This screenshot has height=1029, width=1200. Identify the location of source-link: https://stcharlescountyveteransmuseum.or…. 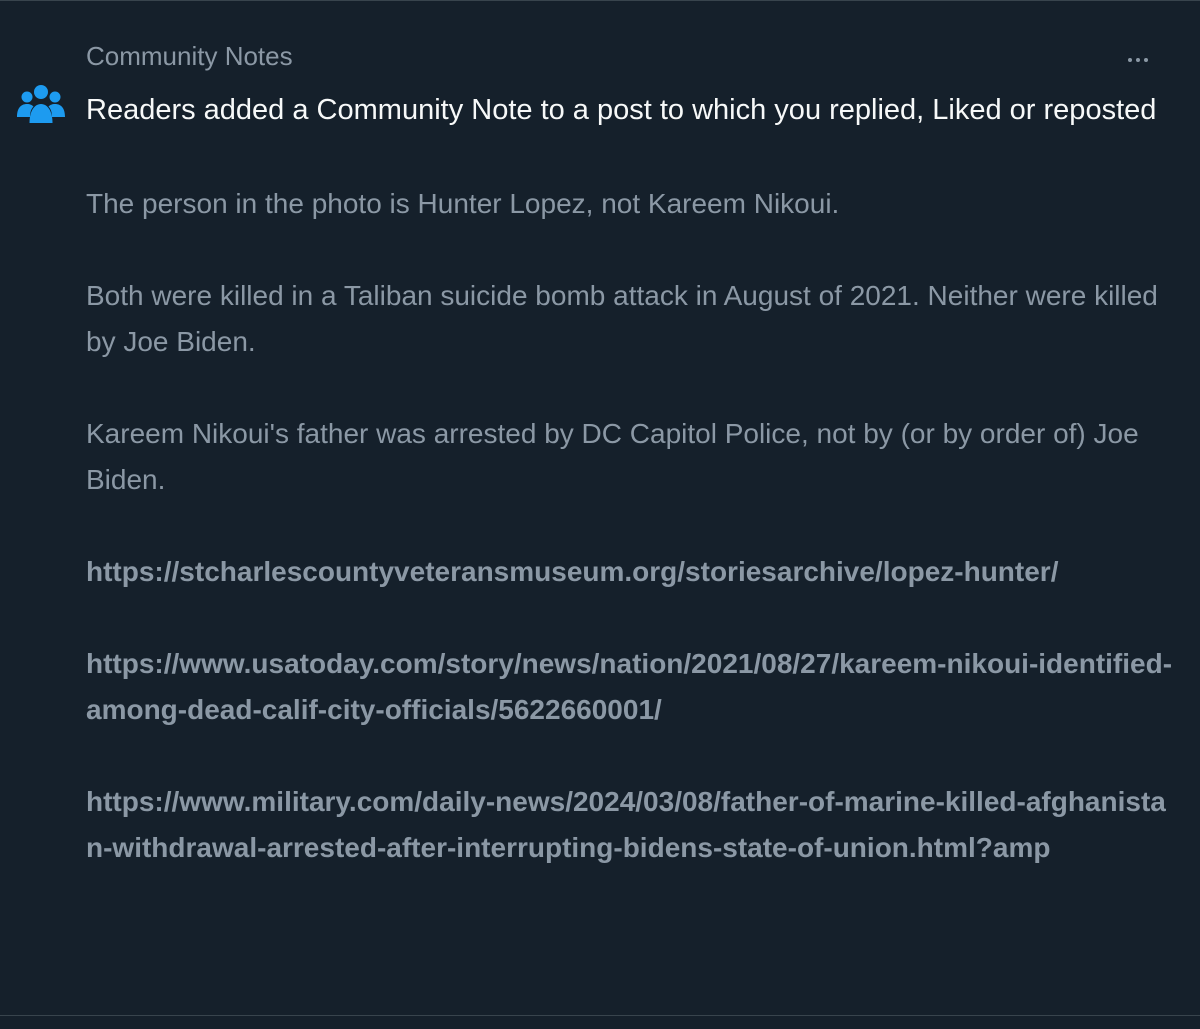
(631, 572).